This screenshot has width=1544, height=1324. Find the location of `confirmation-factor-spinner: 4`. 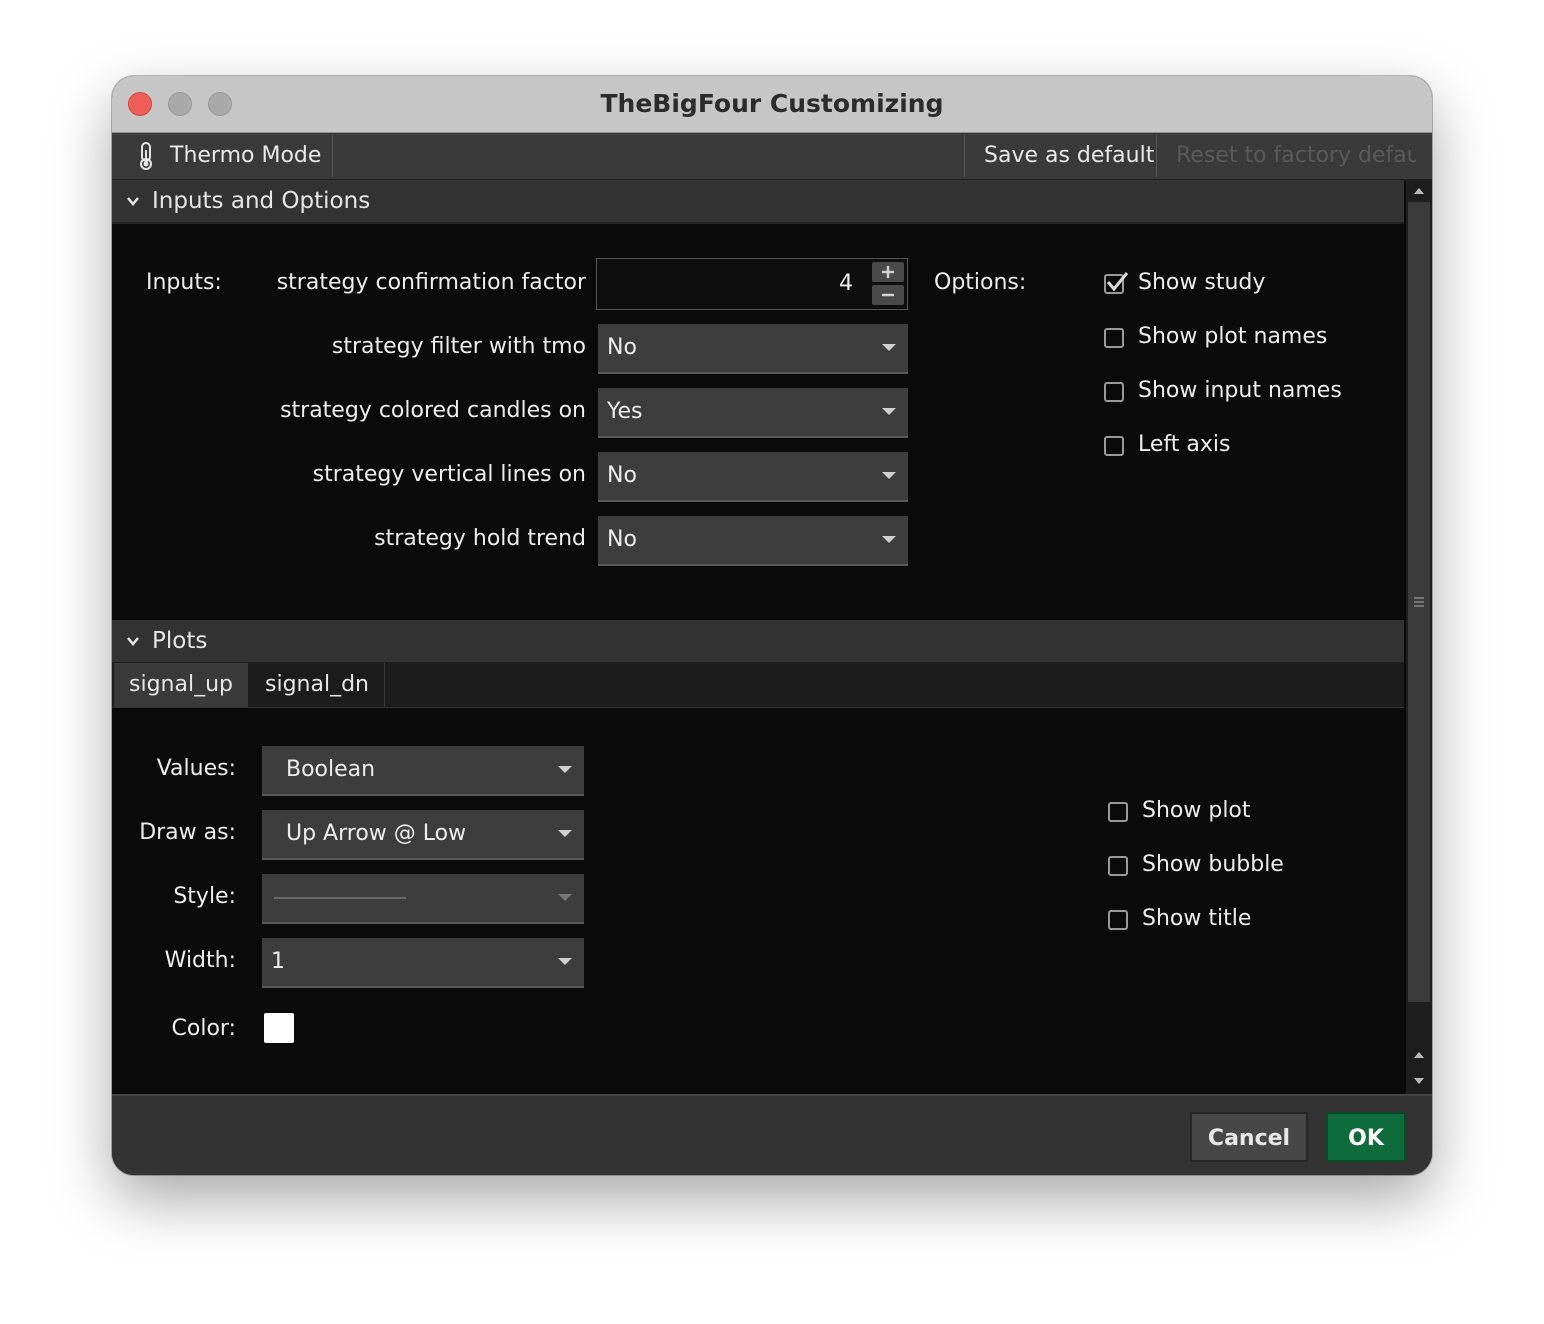

confirmation-factor-spinner: 4 is located at coordinates (752, 284).